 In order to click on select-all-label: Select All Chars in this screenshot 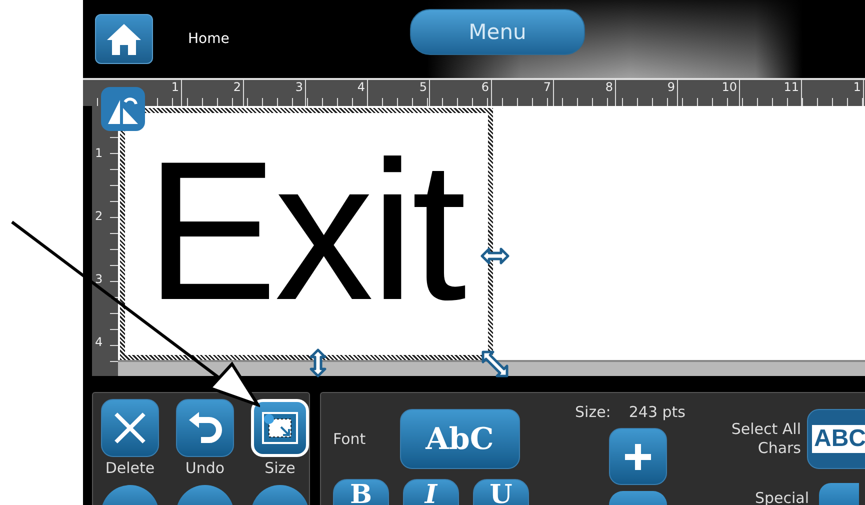, I will do `click(765, 439)`.